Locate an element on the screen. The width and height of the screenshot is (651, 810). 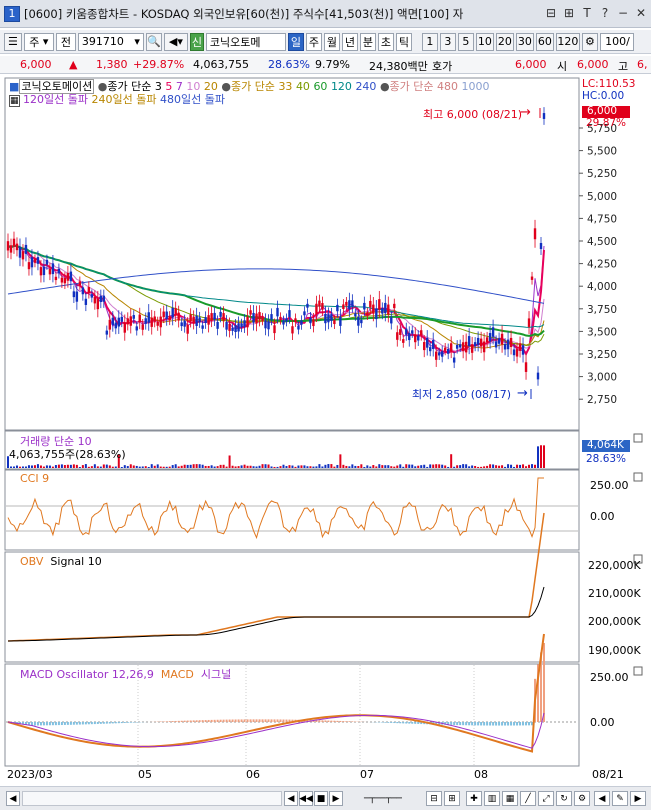
cci-title: CCI 9 is located at coordinates (34, 478).